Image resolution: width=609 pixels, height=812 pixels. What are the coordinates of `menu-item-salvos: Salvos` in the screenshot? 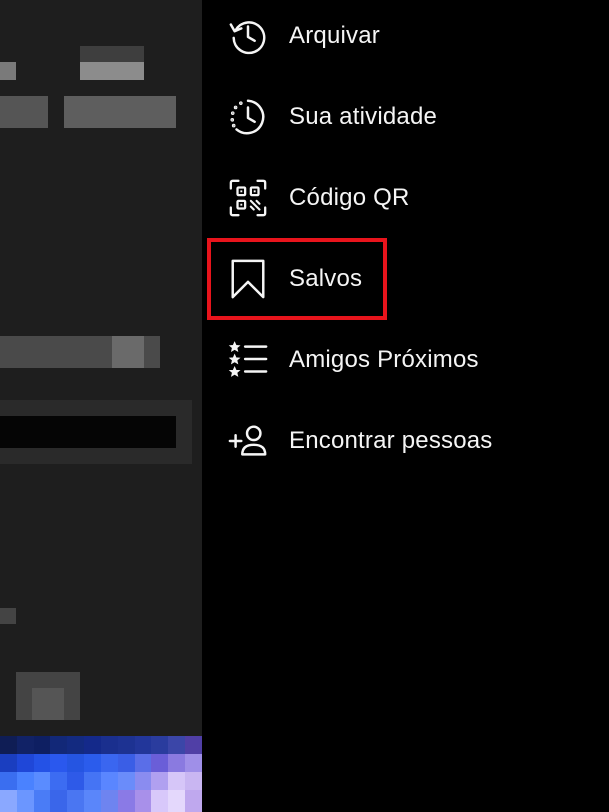 It's located at (405, 278).